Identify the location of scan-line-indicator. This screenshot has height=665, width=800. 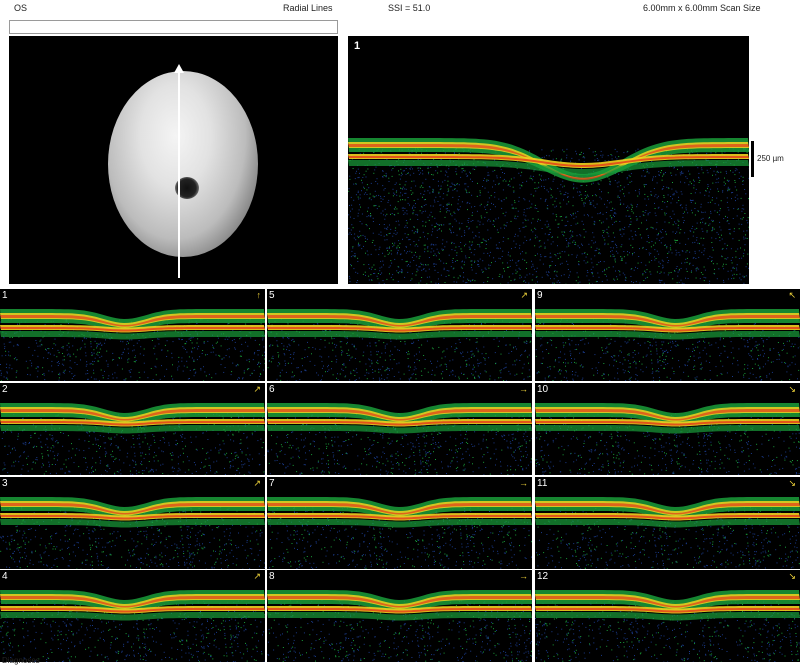
(179, 174).